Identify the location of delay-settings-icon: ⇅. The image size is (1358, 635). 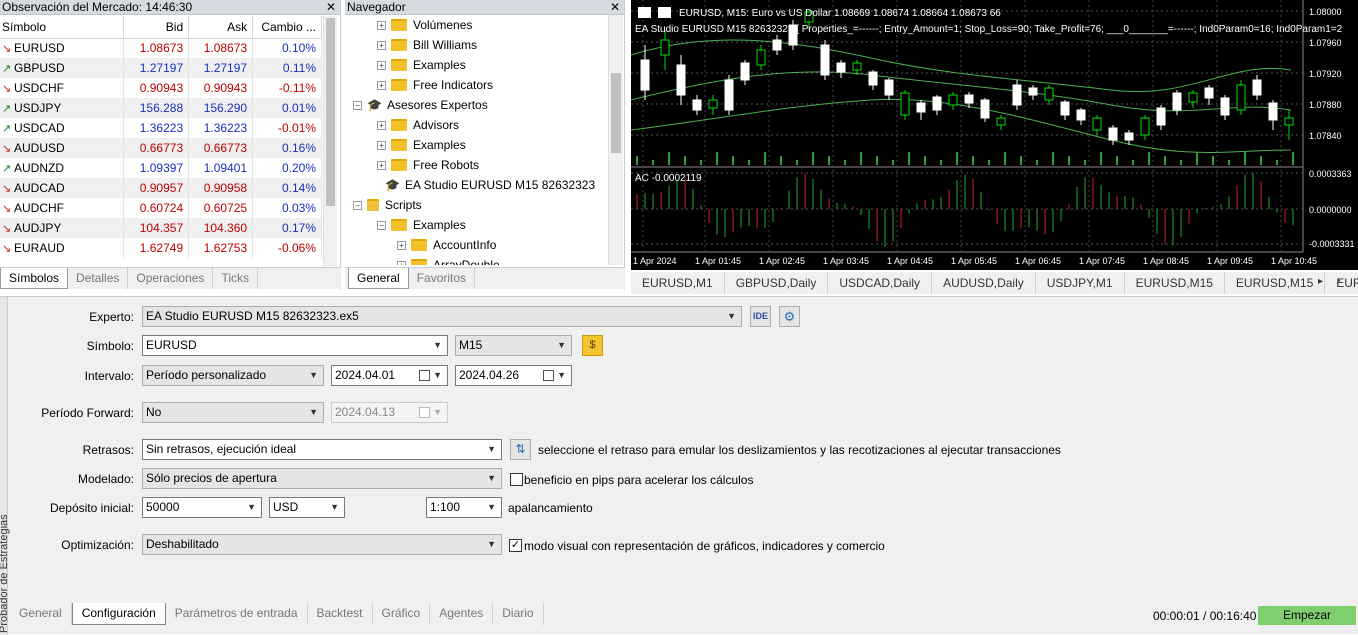
(520, 449).